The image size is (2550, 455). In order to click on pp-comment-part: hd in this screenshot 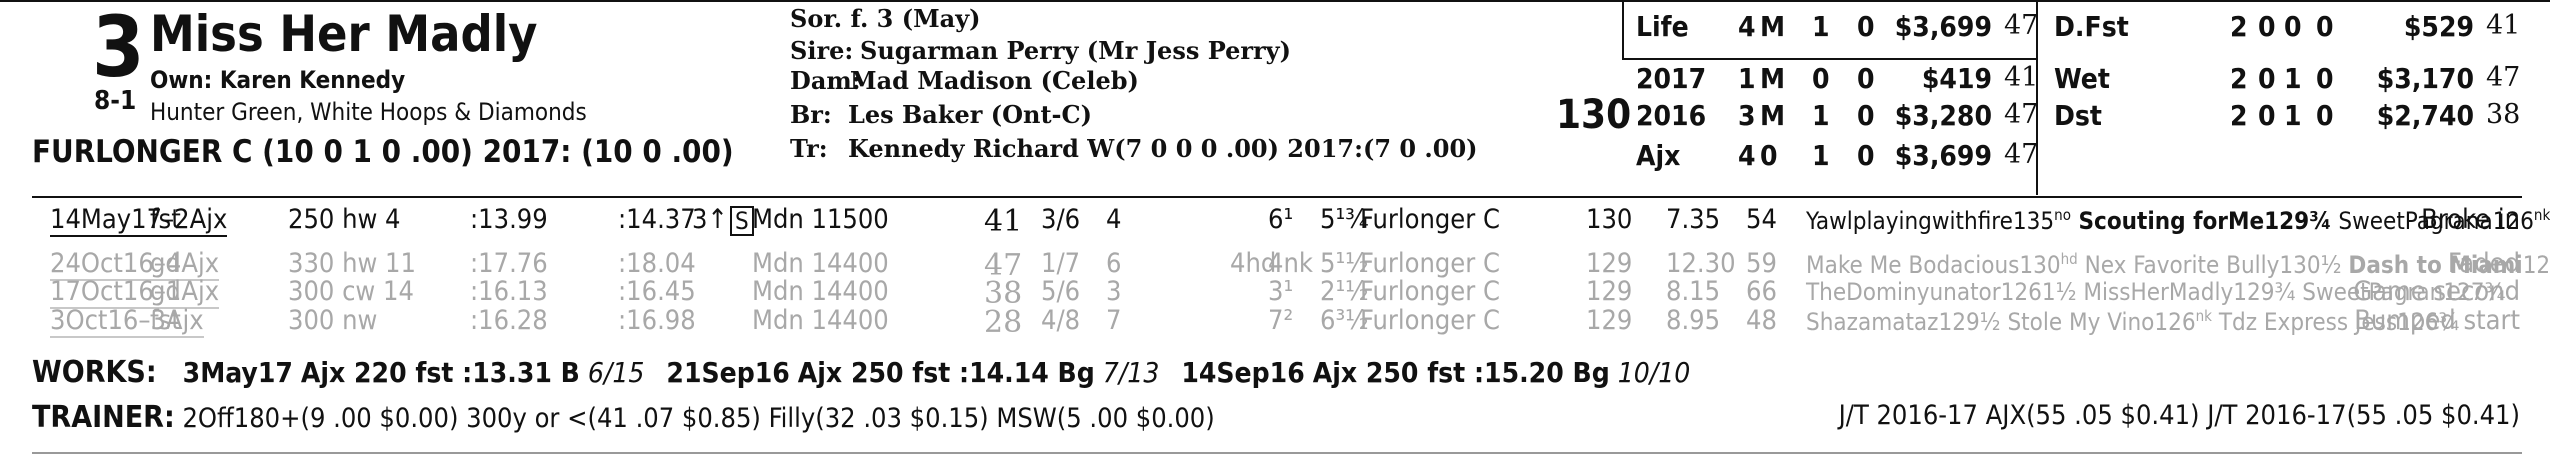, I will do `click(2069, 259)`.